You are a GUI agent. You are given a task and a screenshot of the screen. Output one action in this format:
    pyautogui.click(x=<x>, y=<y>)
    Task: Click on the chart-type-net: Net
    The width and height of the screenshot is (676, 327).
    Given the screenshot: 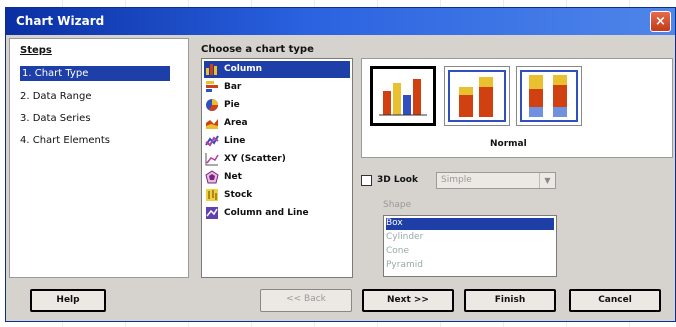 What is the action you would take?
    pyautogui.click(x=277, y=177)
    